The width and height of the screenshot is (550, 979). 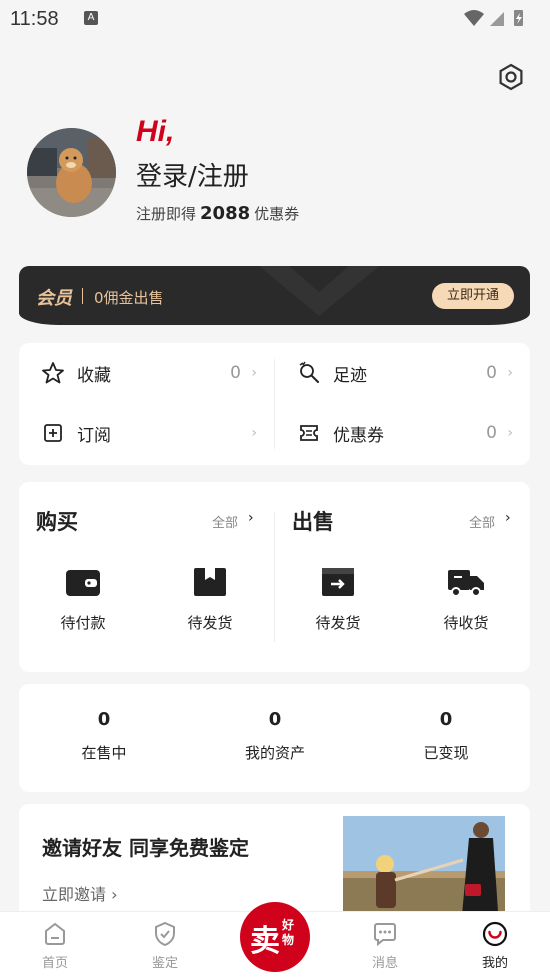 What do you see at coordinates (493, 18) in the screenshot?
I see `signal-battery-icon` at bounding box center [493, 18].